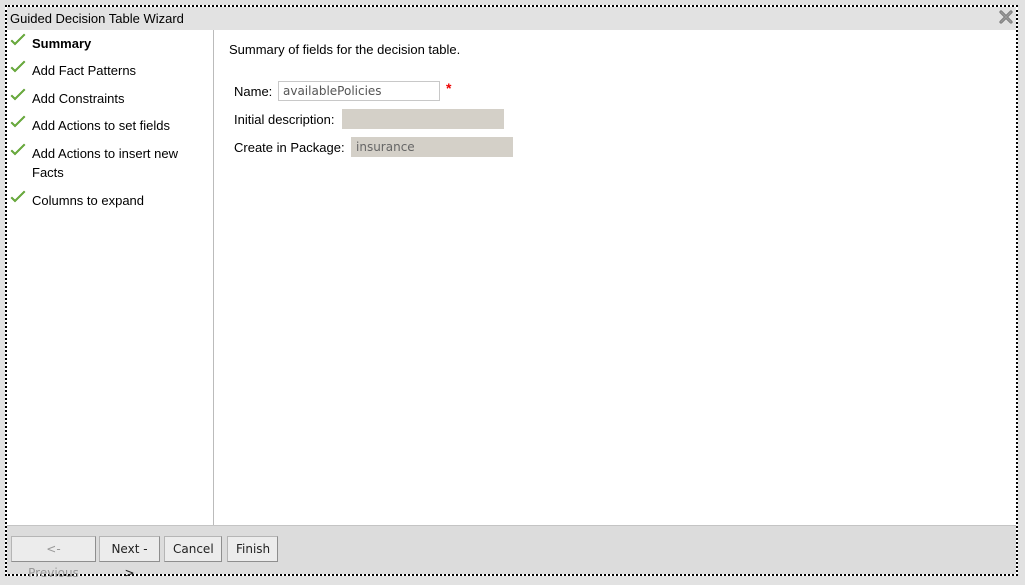 The width and height of the screenshot is (1025, 585). What do you see at coordinates (432, 147) in the screenshot?
I see `package-input` at bounding box center [432, 147].